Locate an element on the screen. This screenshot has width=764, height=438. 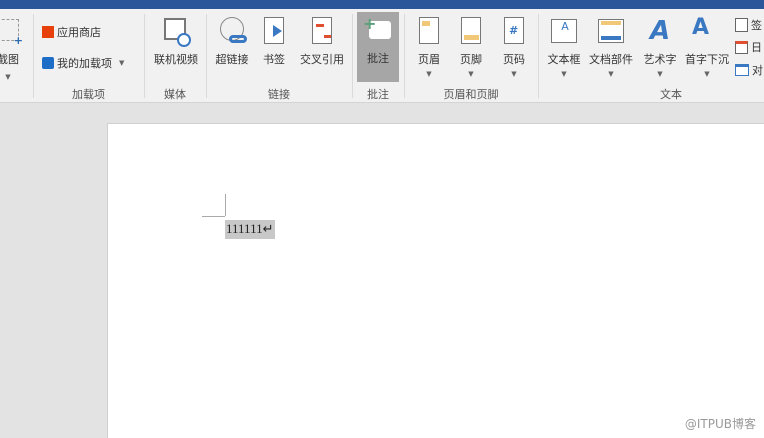
watermark: @ITPUB博客 is located at coordinates (720, 424).